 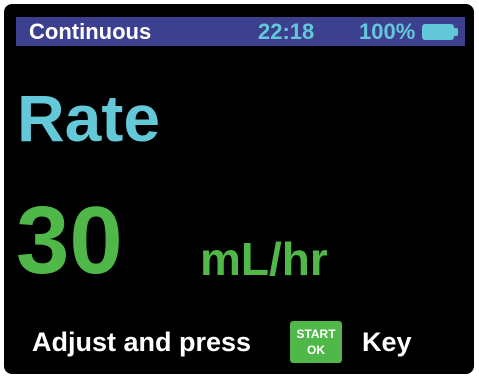 I want to click on instruction-prefix: Adjust and press, so click(x=142, y=342).